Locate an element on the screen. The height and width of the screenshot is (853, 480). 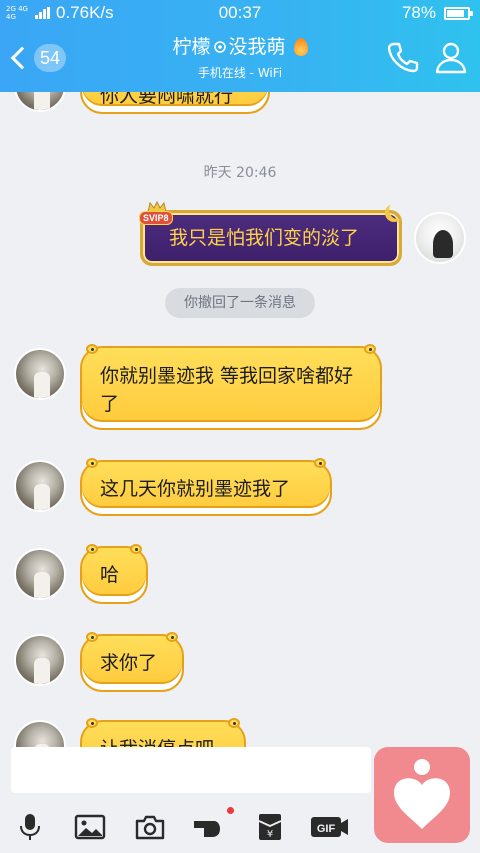
my-message-bubble: SVIP8 我只是怕我们变的淡了 is located at coordinates (270, 233).